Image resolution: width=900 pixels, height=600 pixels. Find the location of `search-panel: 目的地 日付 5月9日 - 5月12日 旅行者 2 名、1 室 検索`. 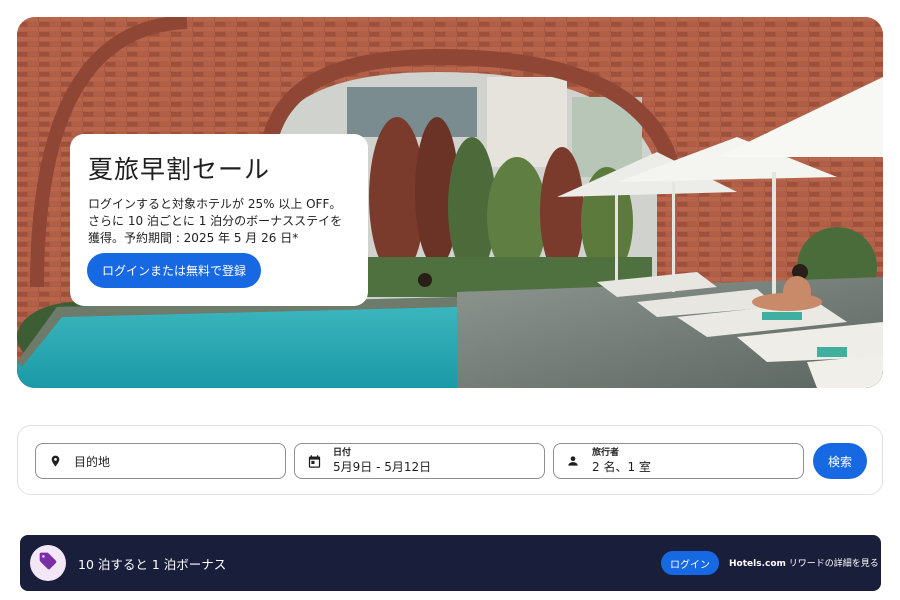

search-panel: 目的地 日付 5月9日 - 5月12日 旅行者 2 名、1 室 検索 is located at coordinates (450, 460).